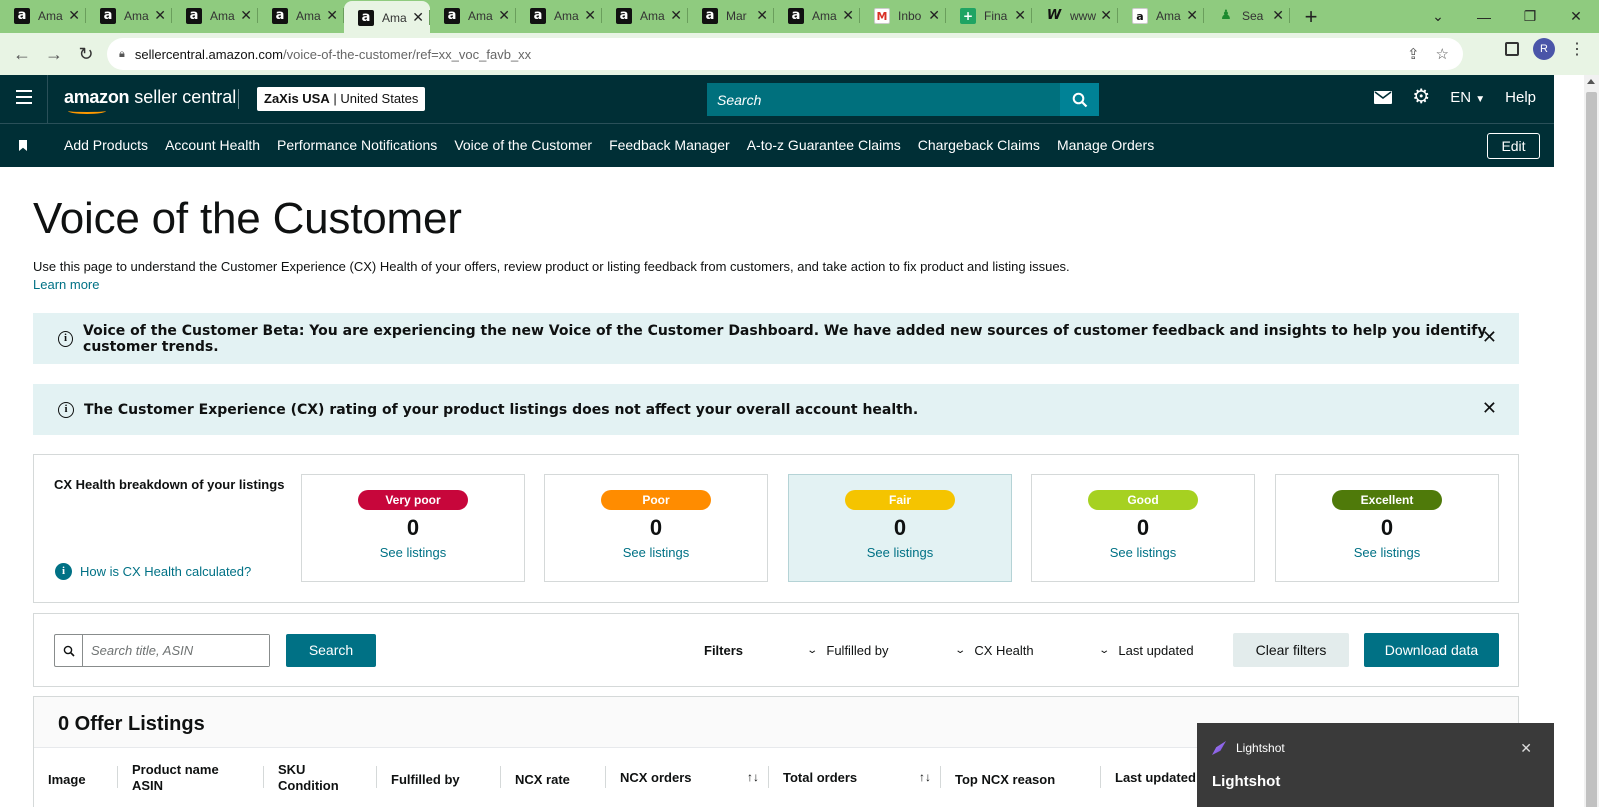 The width and height of the screenshot is (1599, 807). What do you see at coordinates (1484, 17) in the screenshot?
I see `minimize-icon: —` at bounding box center [1484, 17].